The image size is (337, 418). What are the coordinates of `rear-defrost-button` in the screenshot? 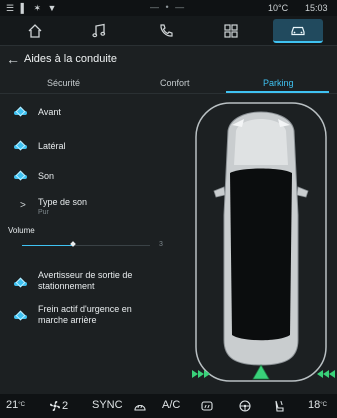 It's located at (207, 406).